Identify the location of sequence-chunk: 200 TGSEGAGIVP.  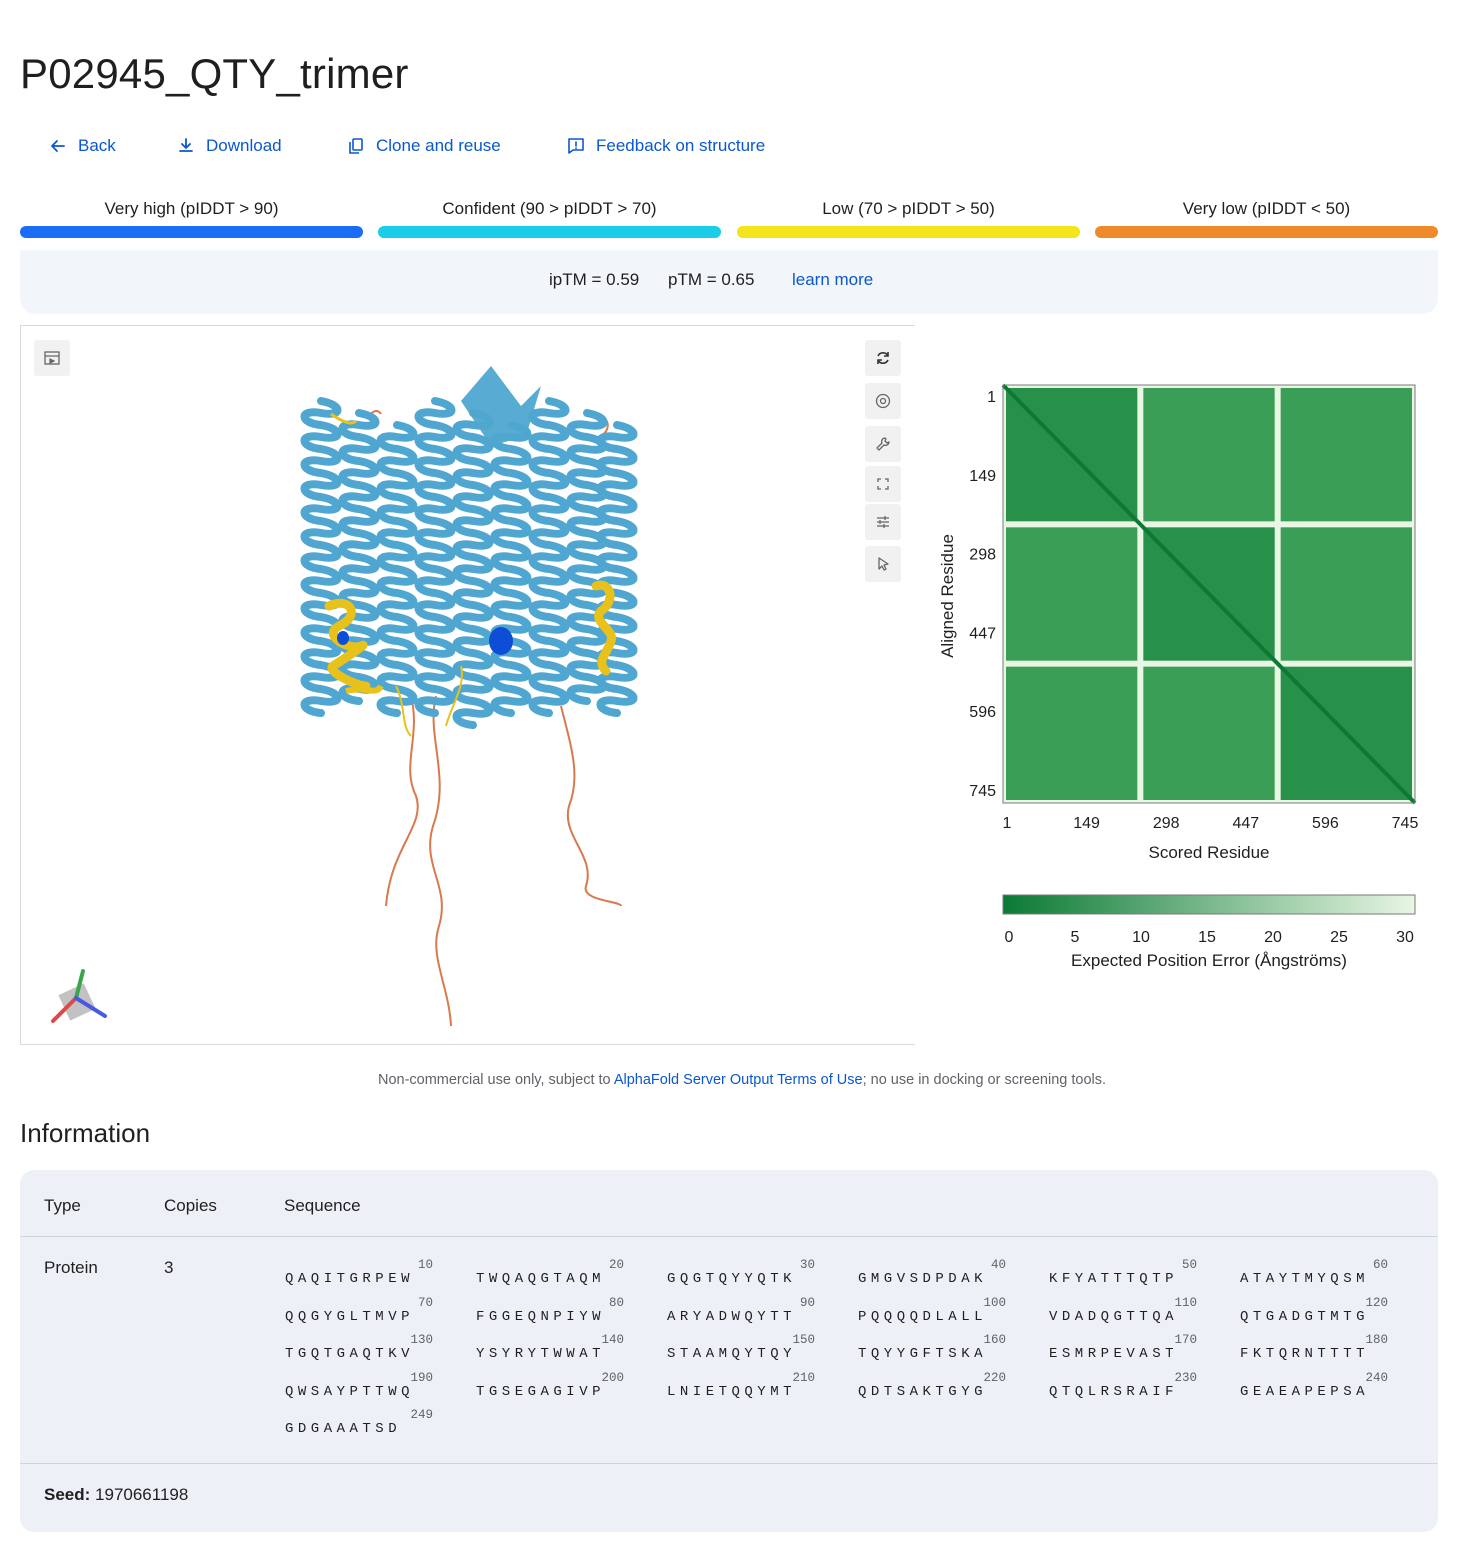
(556, 1389).